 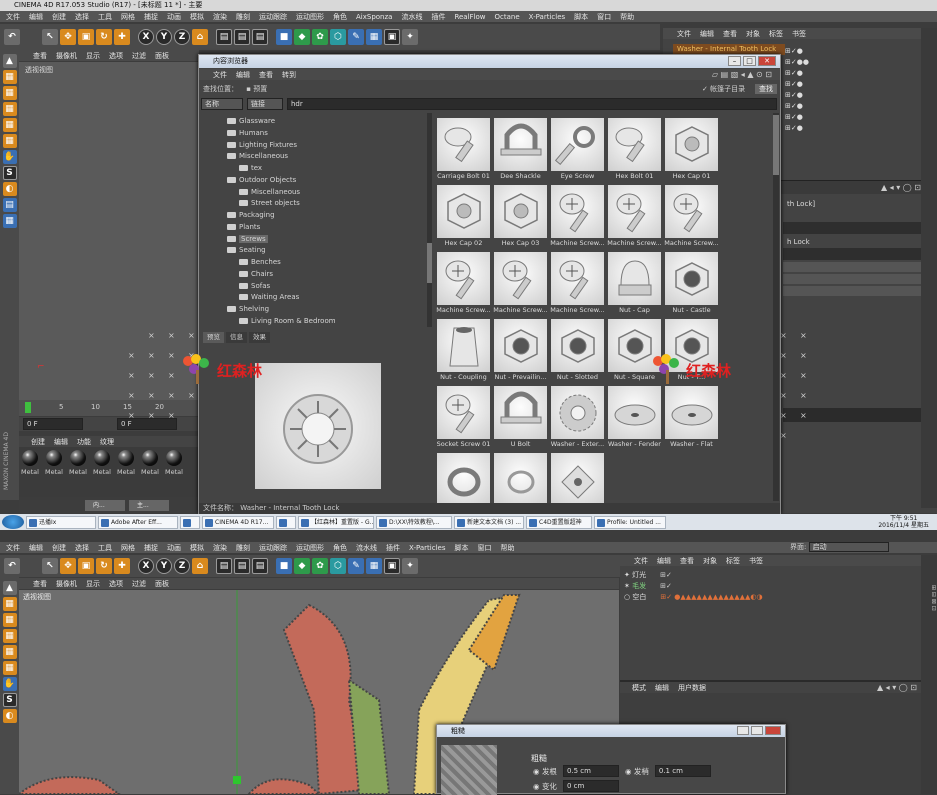 What do you see at coordinates (13, 548) in the screenshot?
I see `bottom-menu-item-0: 文件` at bounding box center [13, 548].